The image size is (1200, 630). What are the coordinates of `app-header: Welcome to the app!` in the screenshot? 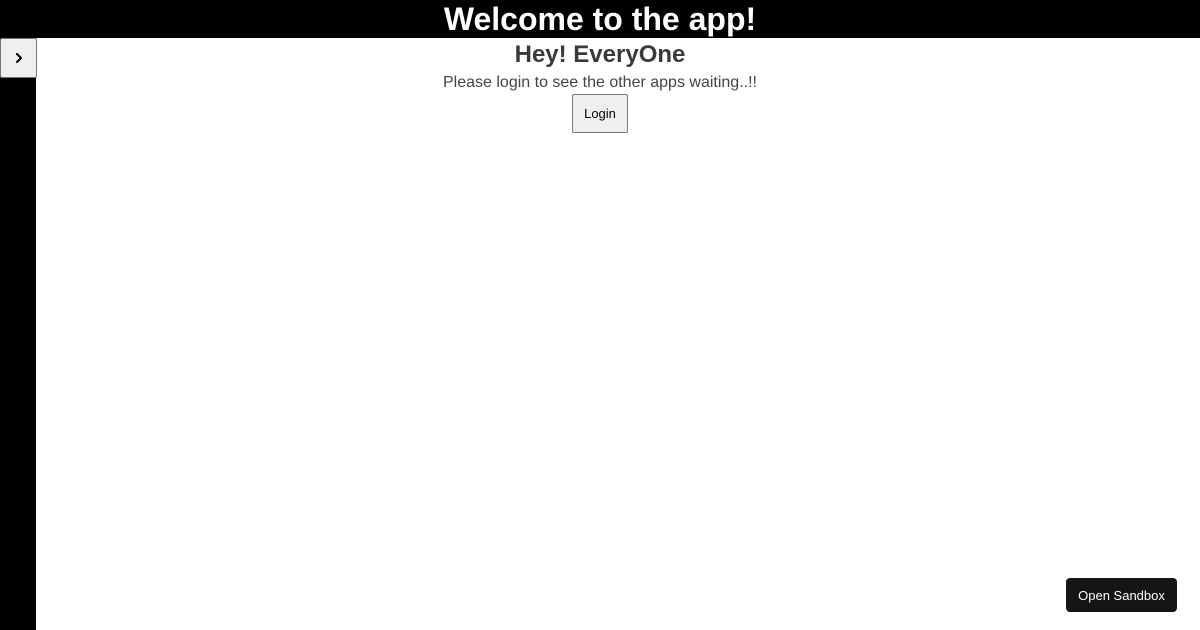 It's located at (600, 19).